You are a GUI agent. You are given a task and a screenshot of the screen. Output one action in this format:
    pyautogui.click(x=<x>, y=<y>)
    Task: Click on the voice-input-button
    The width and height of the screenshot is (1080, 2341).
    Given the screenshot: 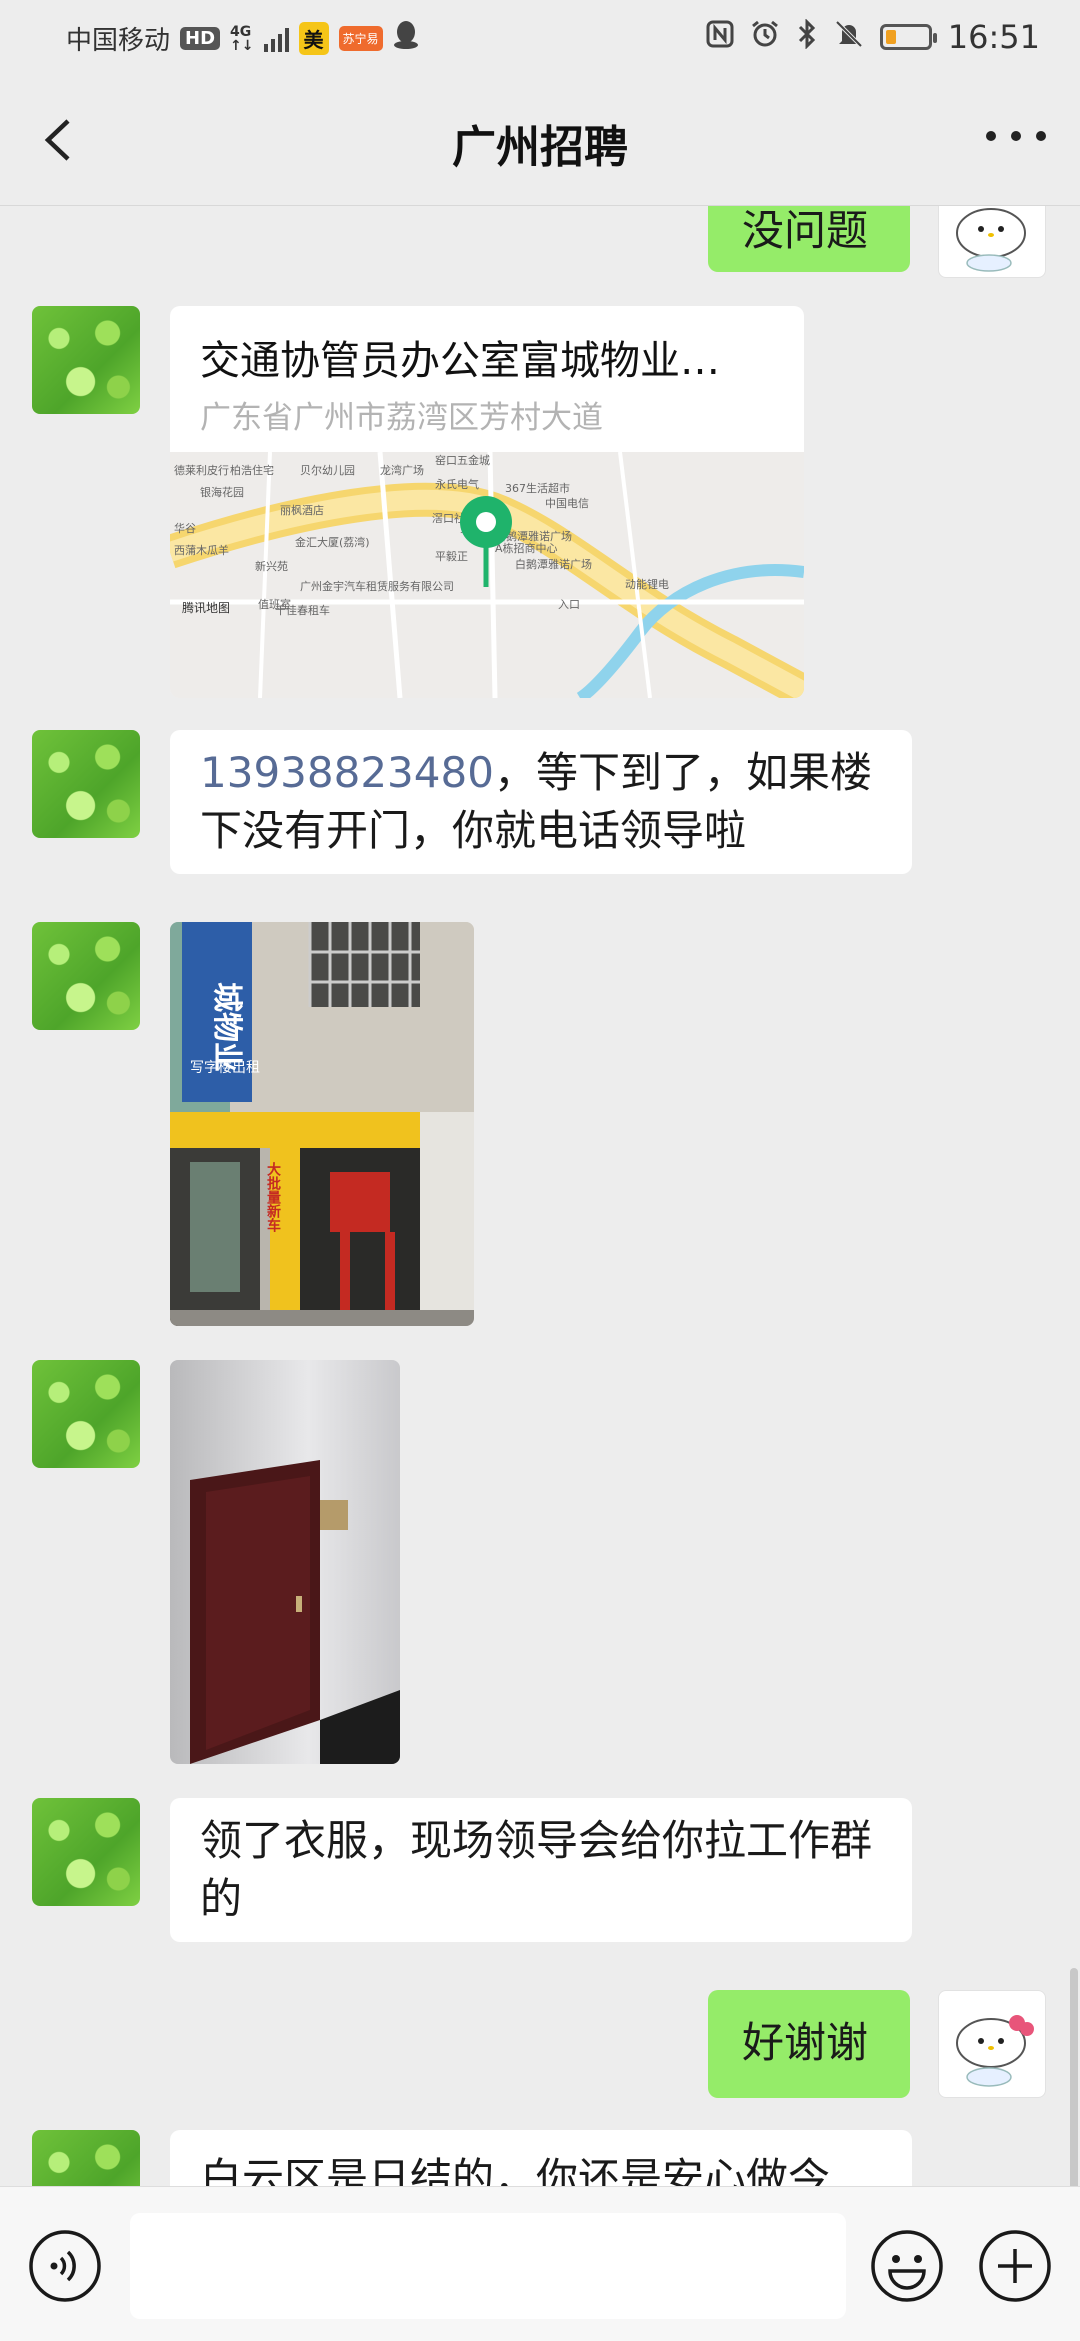 What is the action you would take?
    pyautogui.click(x=65, y=2266)
    